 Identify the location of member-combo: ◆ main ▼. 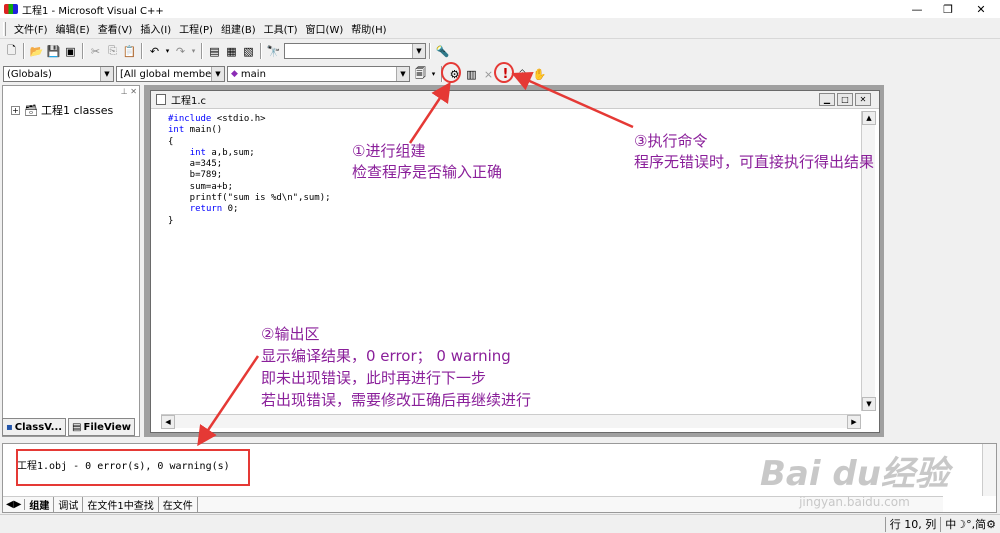
(318, 74).